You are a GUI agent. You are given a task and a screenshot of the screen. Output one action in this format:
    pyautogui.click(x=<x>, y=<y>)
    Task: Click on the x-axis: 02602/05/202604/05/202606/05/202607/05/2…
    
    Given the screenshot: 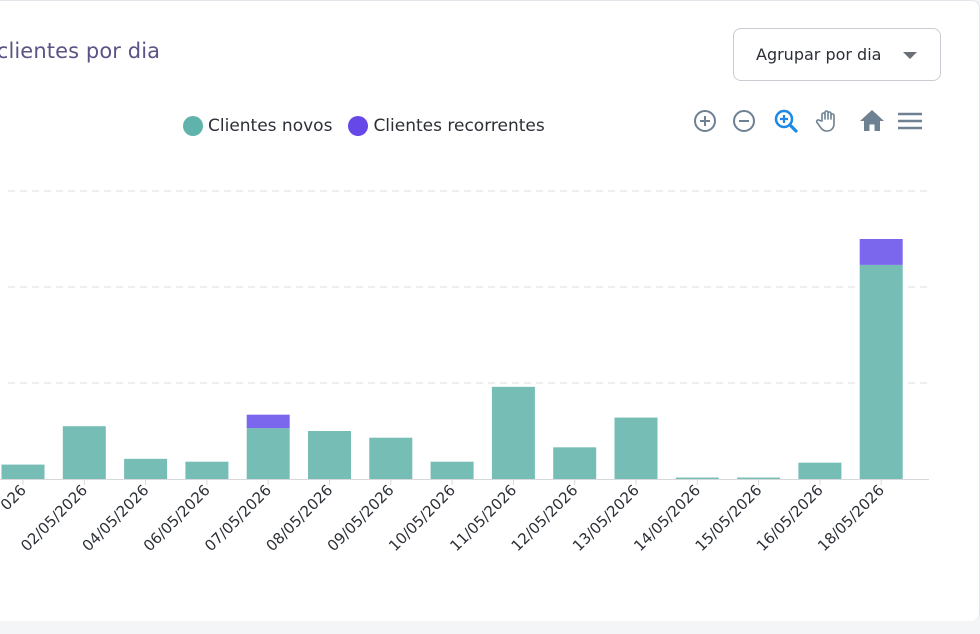 What is the action you would take?
    pyautogui.click(x=464, y=517)
    